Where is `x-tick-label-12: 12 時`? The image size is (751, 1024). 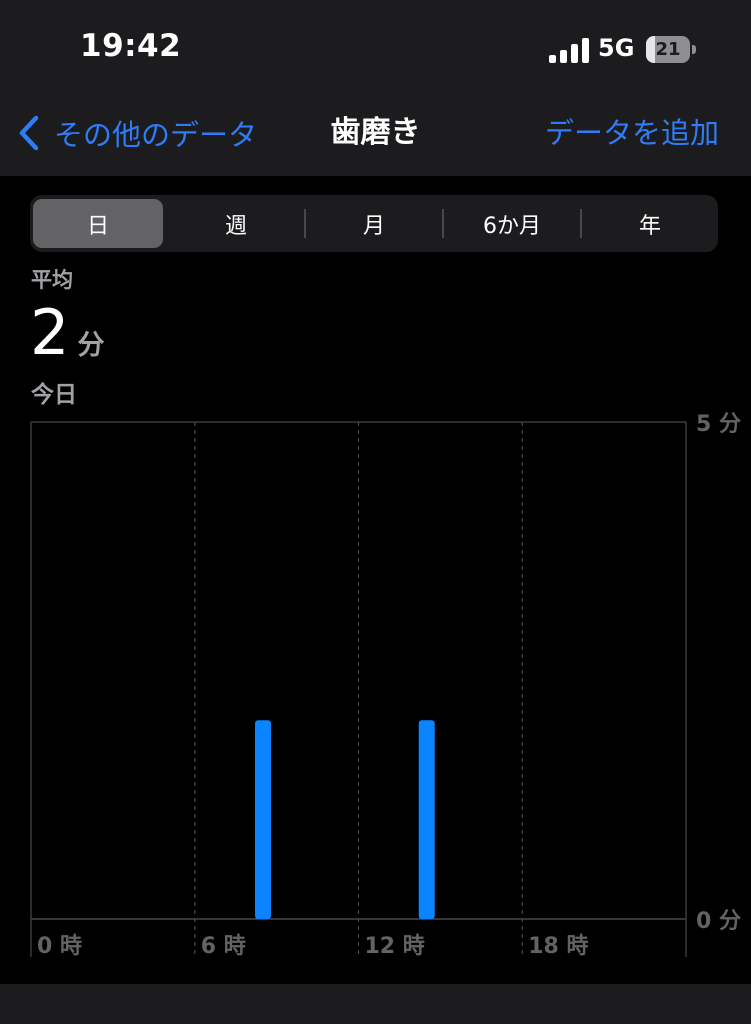
x-tick-label-12: 12 時 is located at coordinates (395, 946).